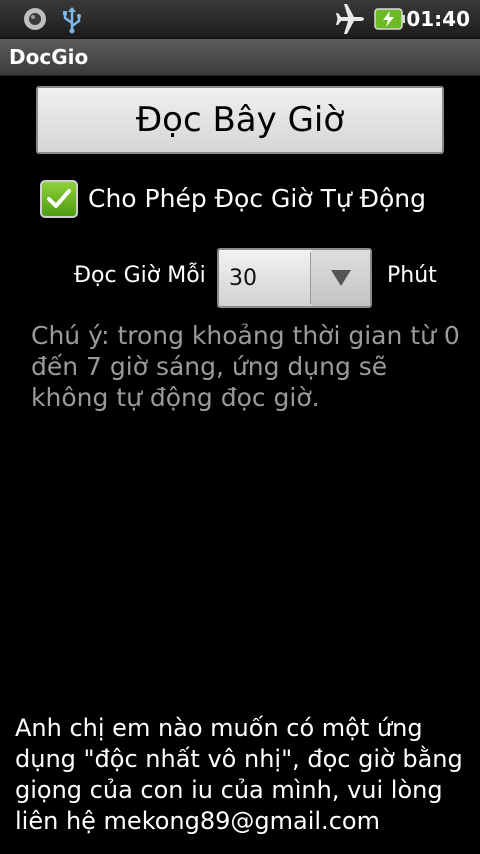  What do you see at coordinates (294, 278) in the screenshot?
I see `interval-spinner: 30` at bounding box center [294, 278].